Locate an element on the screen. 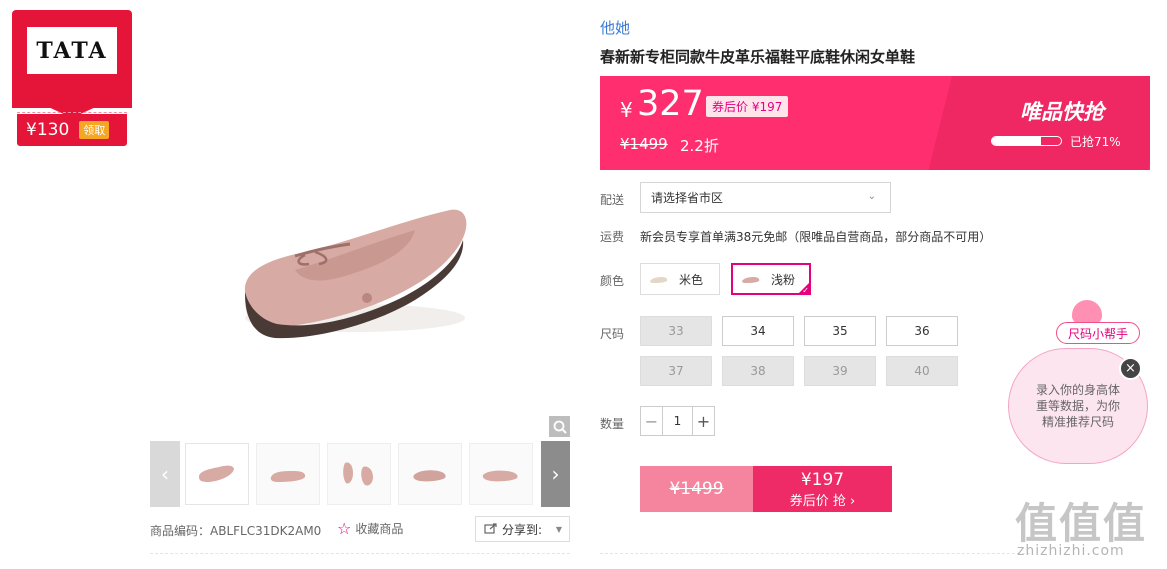 The width and height of the screenshot is (1167, 569). buy-with-coupon-button: ¥1499 ¥197 券后价 抢 › is located at coordinates (766, 489).